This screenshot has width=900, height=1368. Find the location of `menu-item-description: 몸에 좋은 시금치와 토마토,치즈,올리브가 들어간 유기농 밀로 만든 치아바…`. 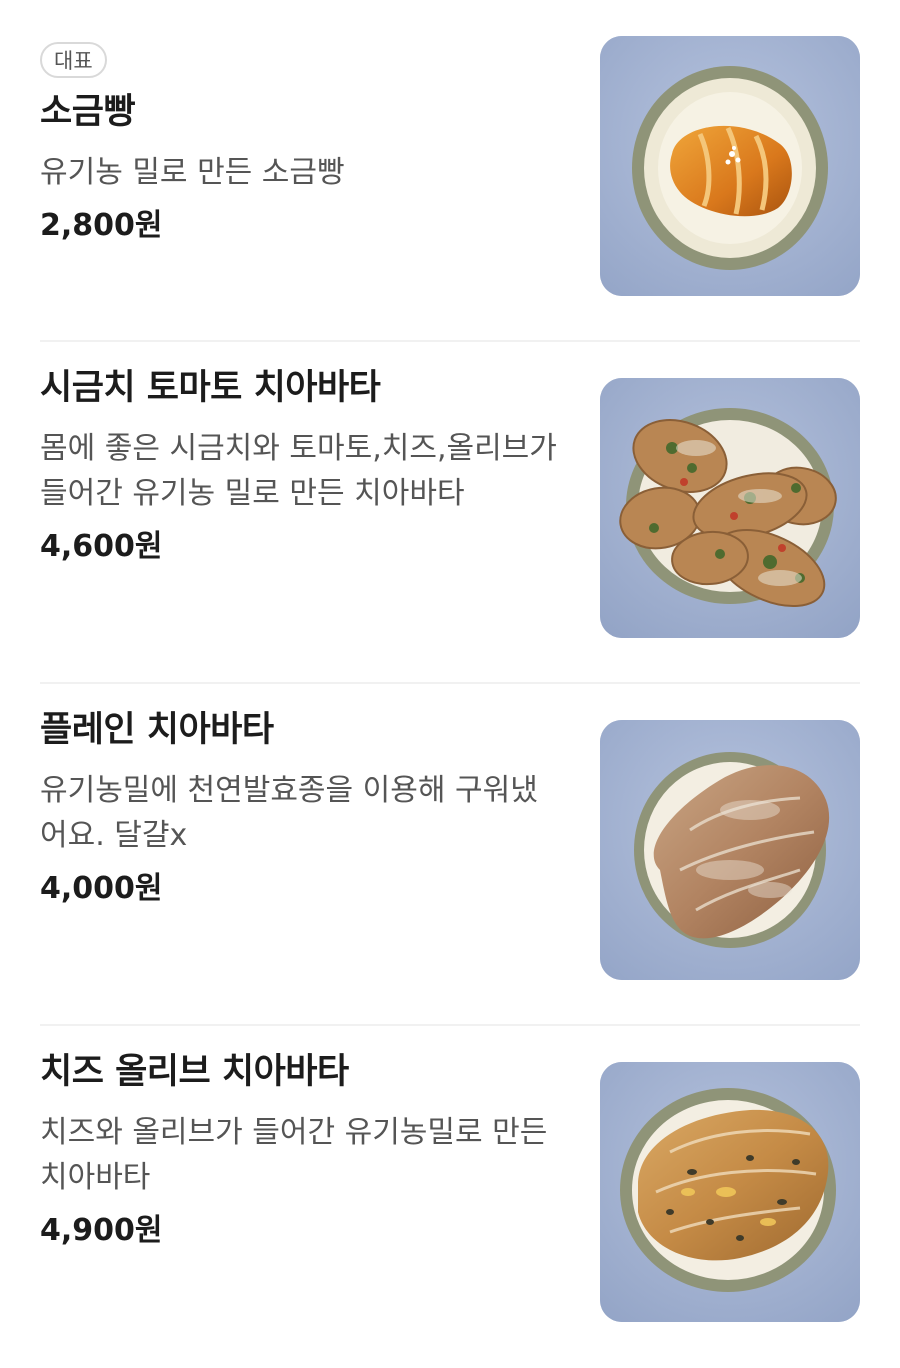

menu-item-description: 몸에 좋은 시금치와 토마토,치즈,올리브가 들어간 유기농 밀로 만든 치아바… is located at coordinates (298, 471).